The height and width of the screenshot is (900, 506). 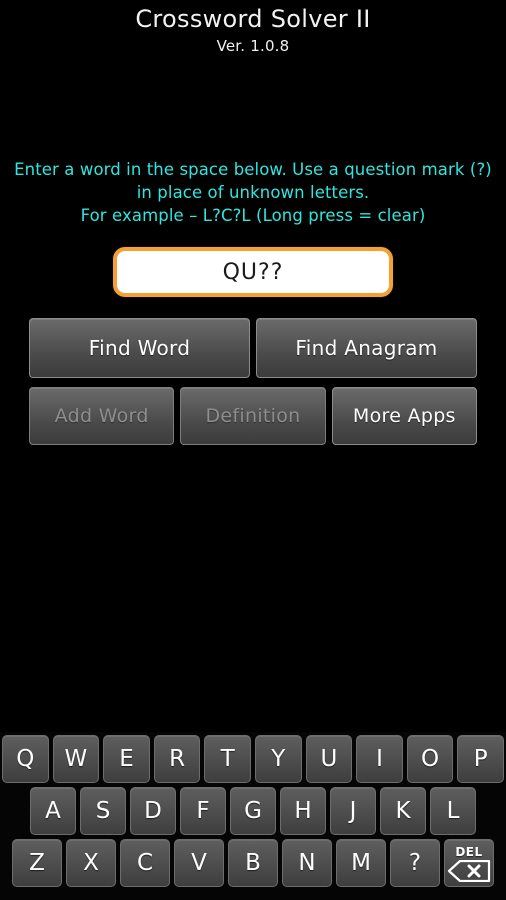 I want to click on word-input-value: QU??, so click(x=253, y=272).